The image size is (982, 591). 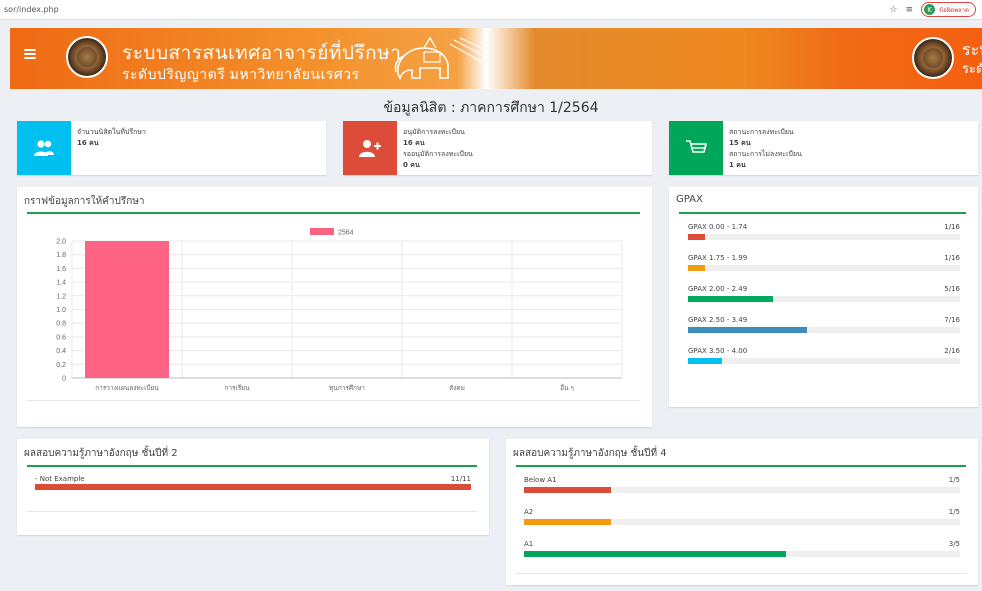 What do you see at coordinates (61, 255) in the screenshot?
I see `y-tick-label: 1.8` at bounding box center [61, 255].